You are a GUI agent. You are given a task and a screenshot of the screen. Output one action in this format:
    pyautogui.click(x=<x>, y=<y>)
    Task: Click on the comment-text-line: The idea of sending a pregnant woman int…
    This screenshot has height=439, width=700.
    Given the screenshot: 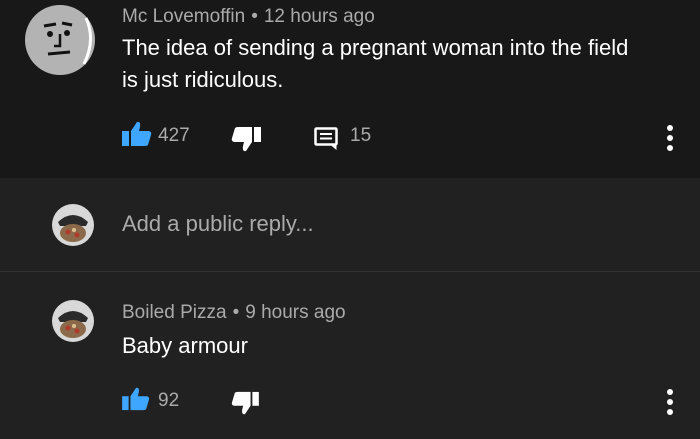 What is the action you would take?
    pyautogui.click(x=375, y=47)
    